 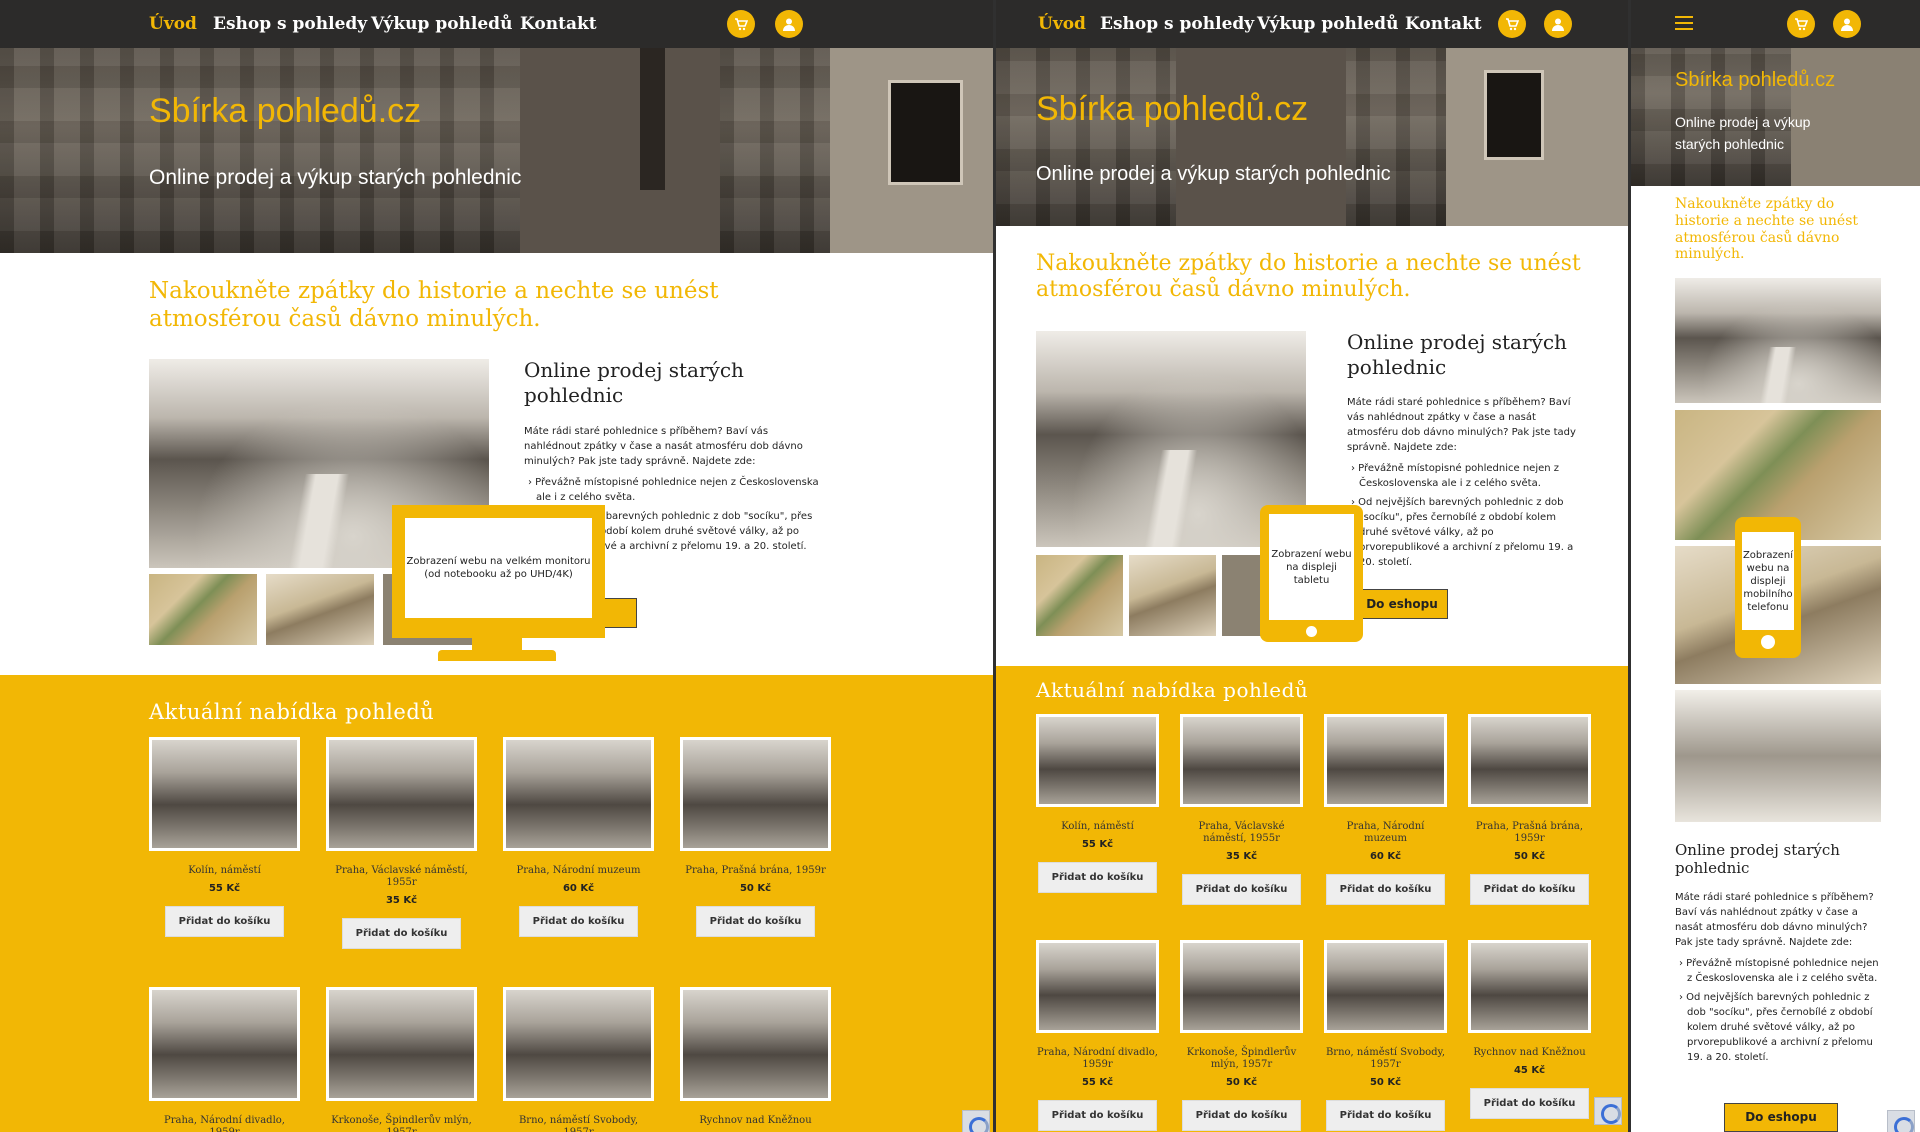 What do you see at coordinates (1385, 1082) in the screenshot?
I see `product-price: 50 Kč` at bounding box center [1385, 1082].